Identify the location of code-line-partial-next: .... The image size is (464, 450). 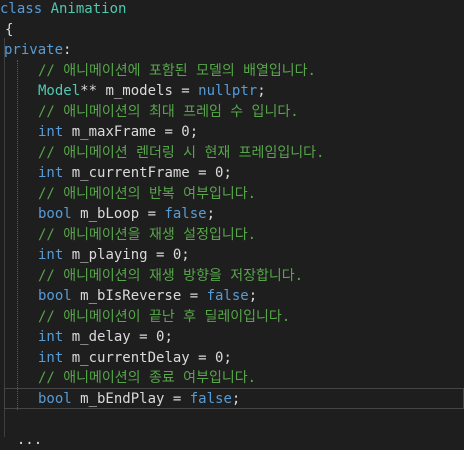
(232, 440).